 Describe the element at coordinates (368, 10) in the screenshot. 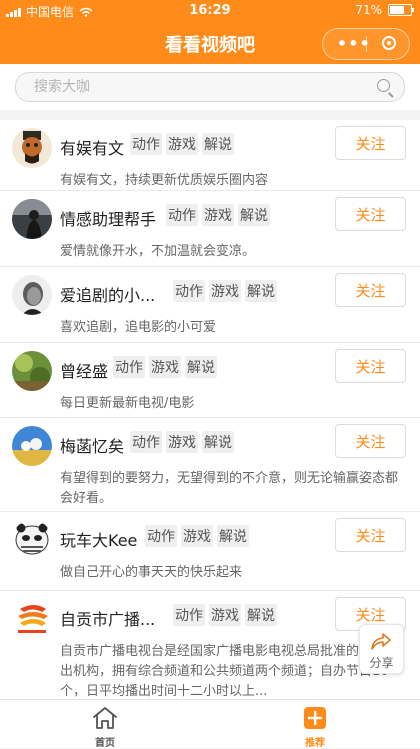

I see `battery-percent: 71%` at that location.